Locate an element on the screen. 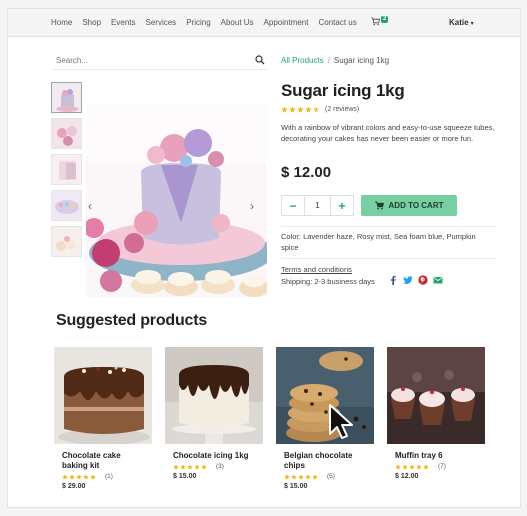 The image size is (527, 516). review-count: (1) is located at coordinates (109, 476).